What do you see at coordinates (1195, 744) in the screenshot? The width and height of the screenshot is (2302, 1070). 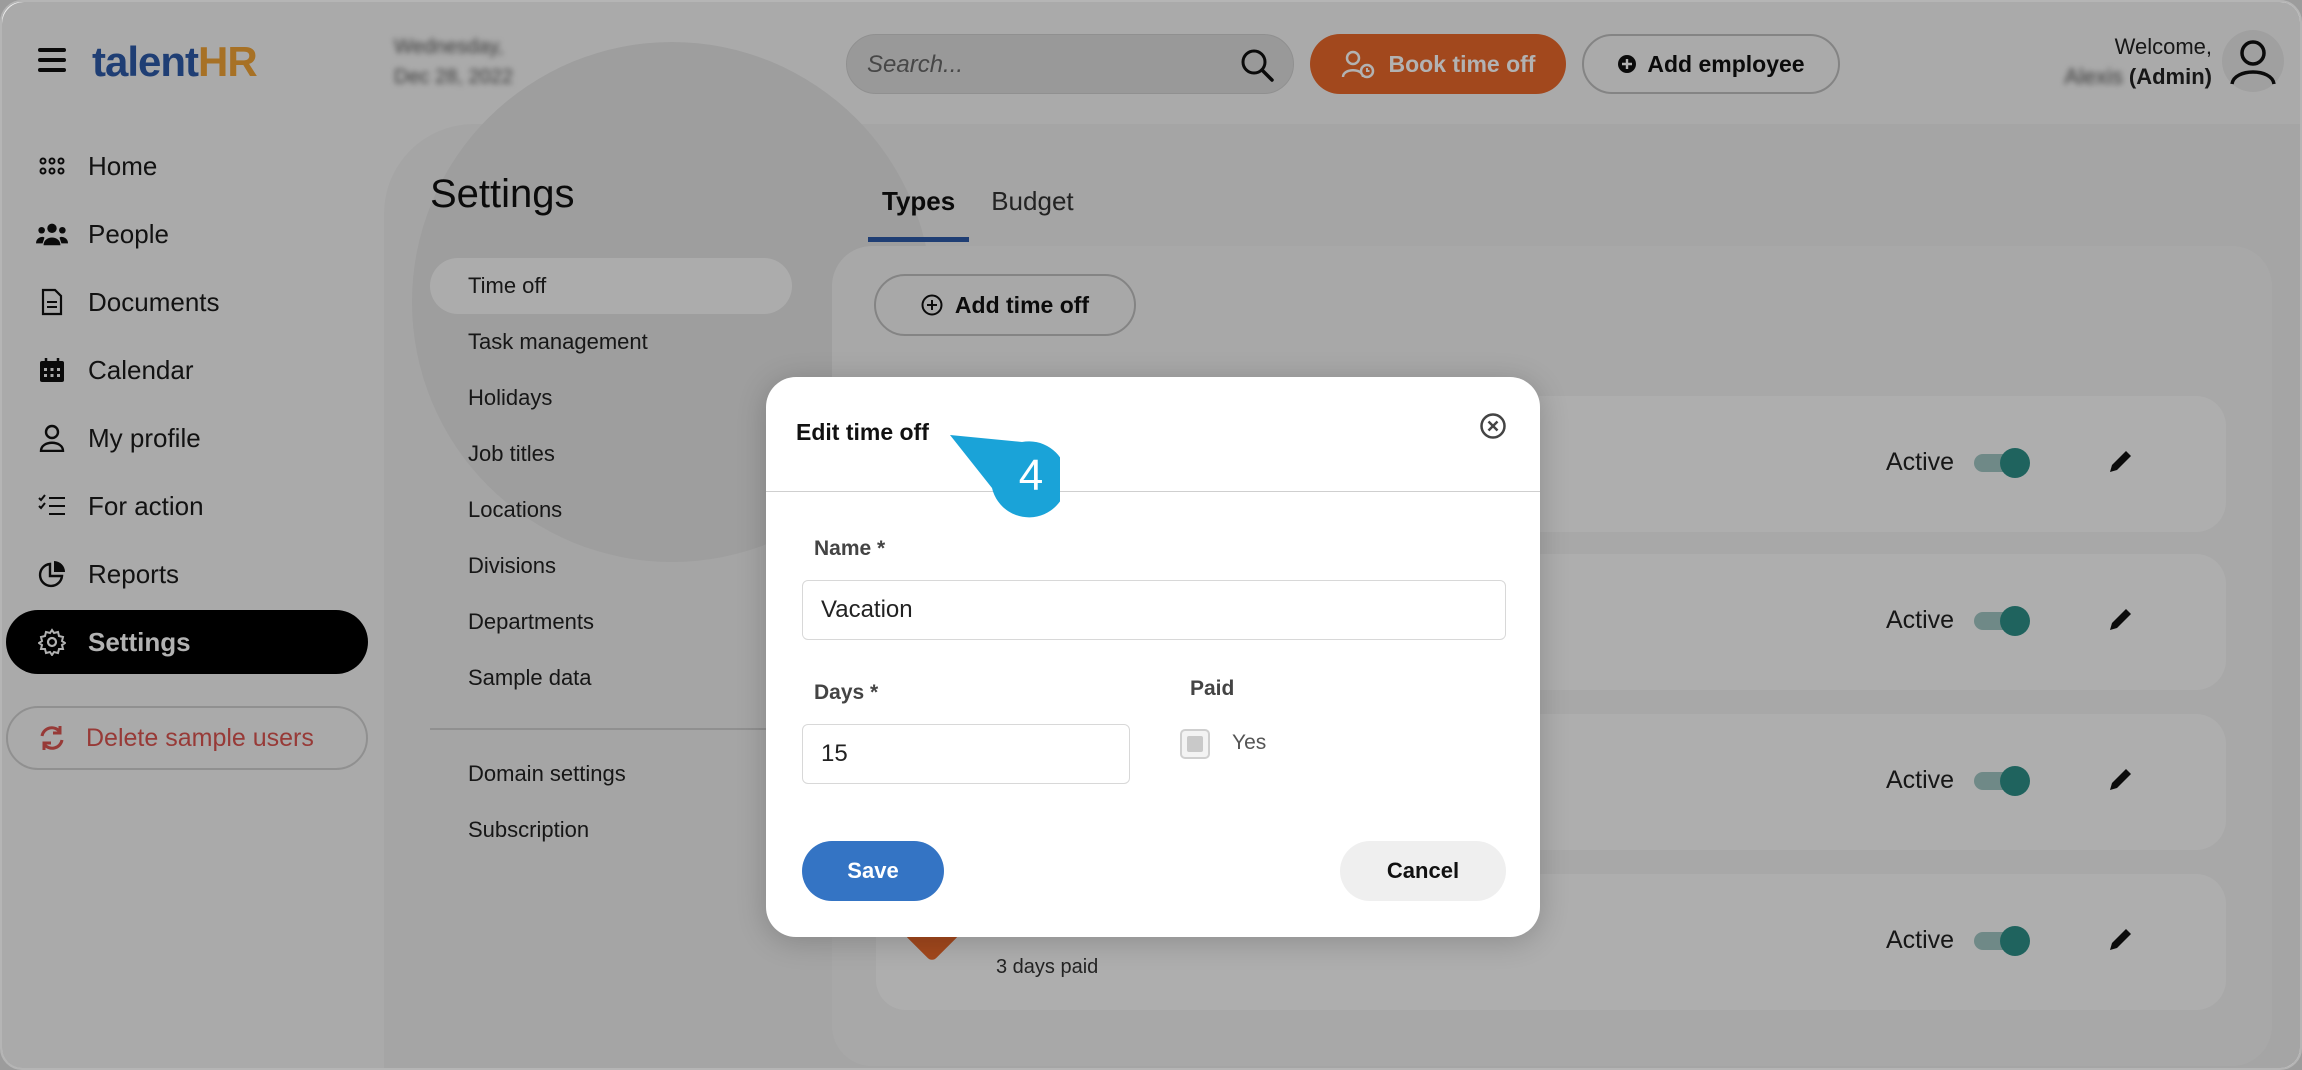 I see `paid-checkbox` at bounding box center [1195, 744].